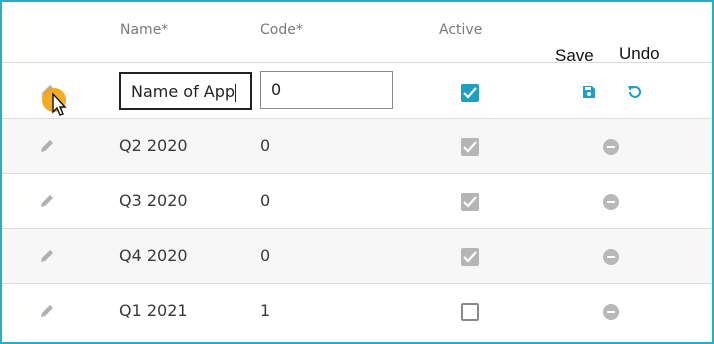  I want to click on column-header-active: Active, so click(460, 30).